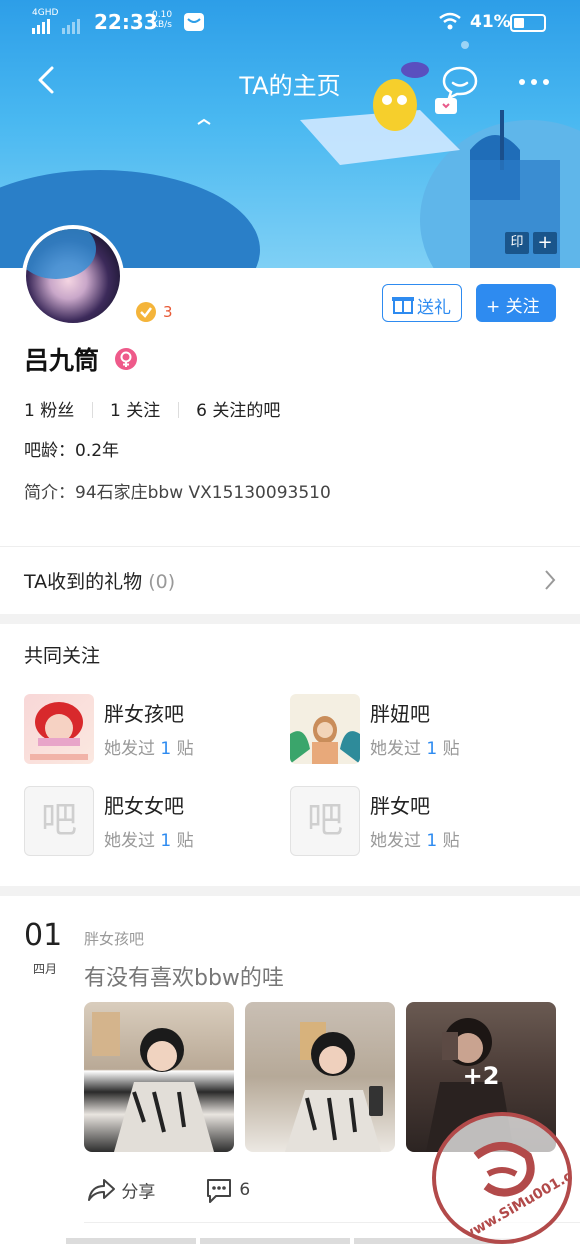  What do you see at coordinates (177, 493) in the screenshot?
I see `bio: 简介：94石家庄bbw VX15130093510` at bounding box center [177, 493].